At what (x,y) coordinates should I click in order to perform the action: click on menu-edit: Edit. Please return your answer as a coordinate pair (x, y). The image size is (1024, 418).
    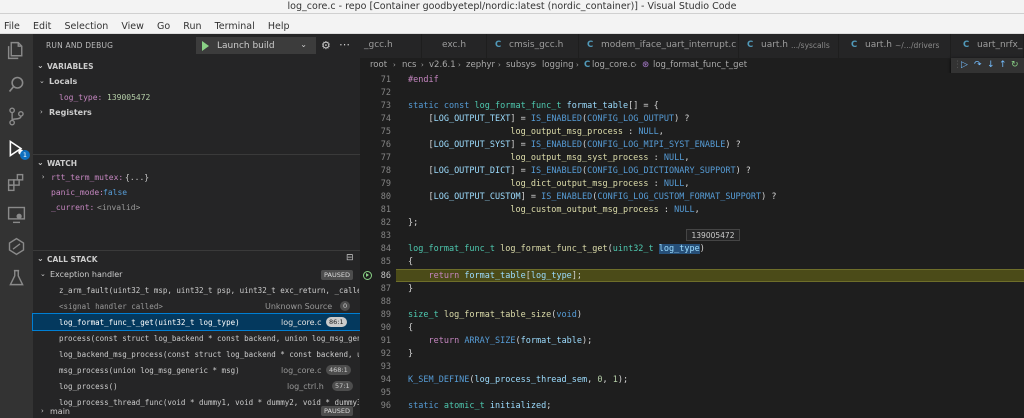
    Looking at the image, I should click on (42, 24).